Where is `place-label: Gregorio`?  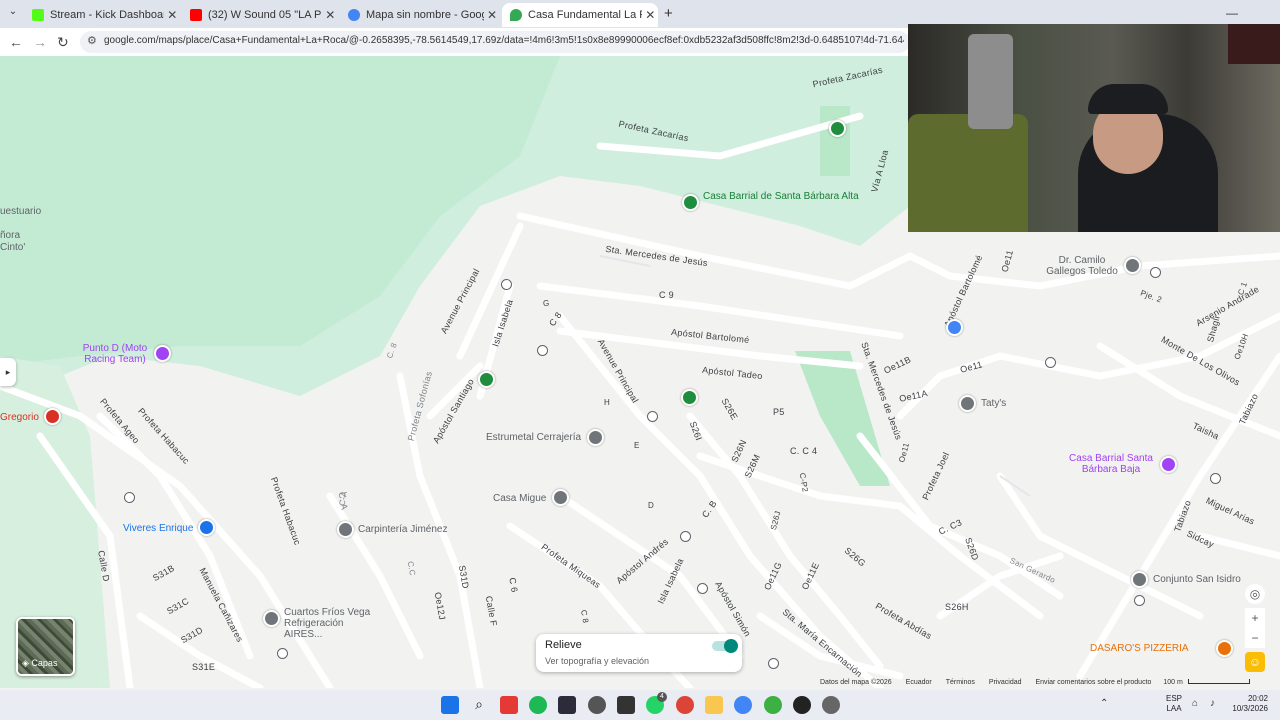
place-label: Gregorio is located at coordinates (19, 417).